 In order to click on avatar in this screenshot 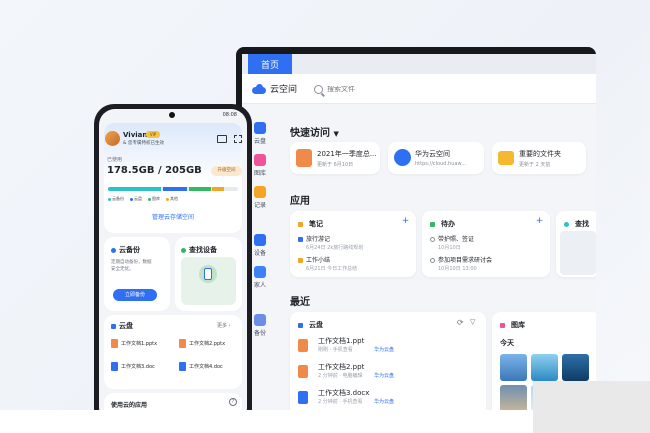, I will do `click(112, 138)`.